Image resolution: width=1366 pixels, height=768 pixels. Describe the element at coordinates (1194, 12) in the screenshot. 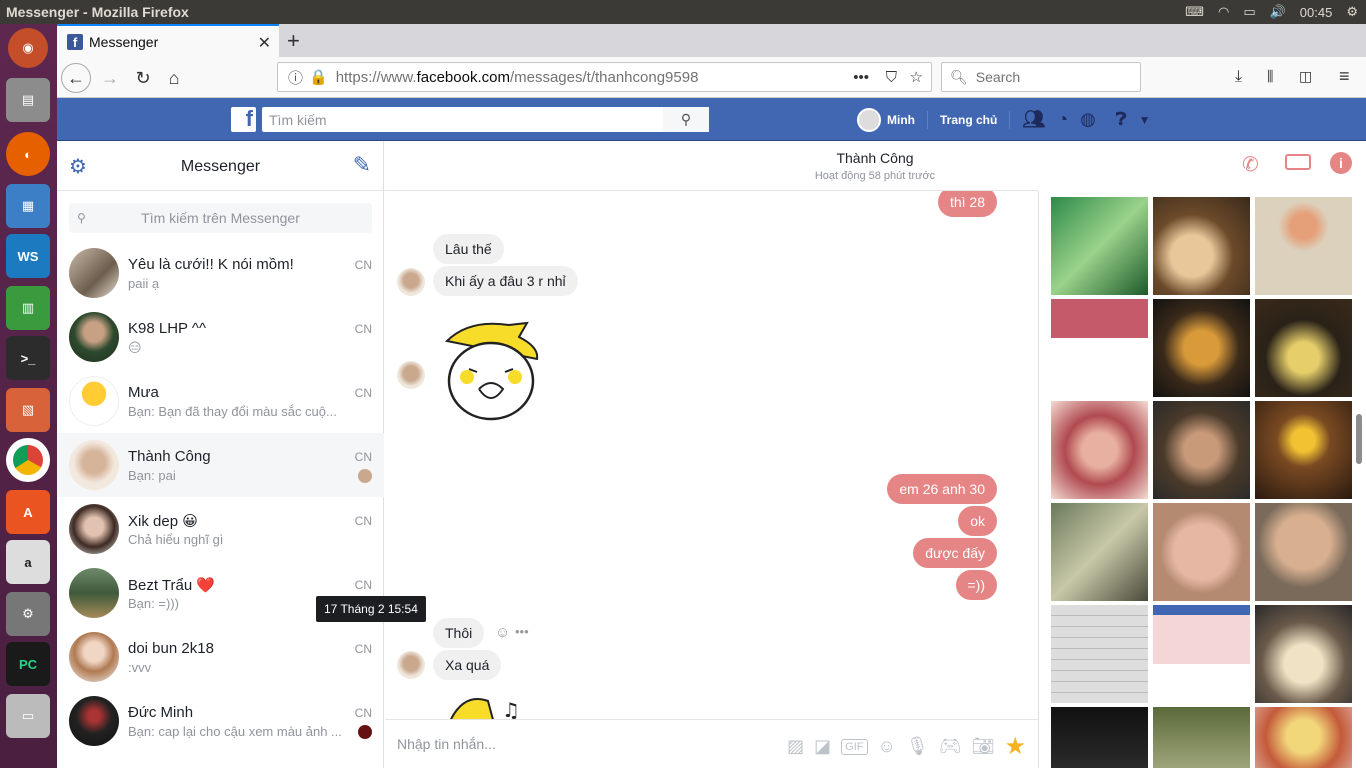

I see `keyboard-icon: ⌨` at that location.